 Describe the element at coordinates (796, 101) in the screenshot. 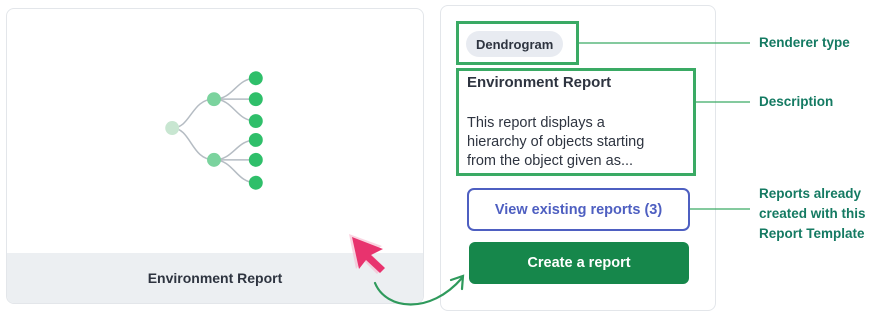

I see `description-callout: Description` at that location.